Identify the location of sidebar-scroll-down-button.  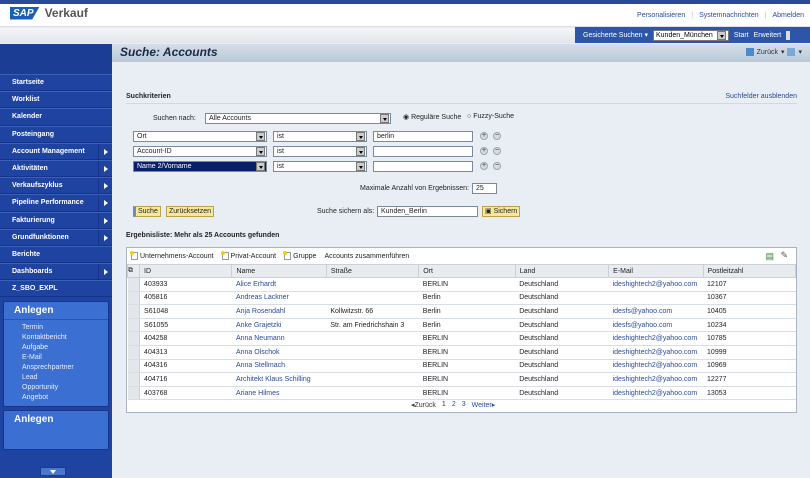
(53, 471).